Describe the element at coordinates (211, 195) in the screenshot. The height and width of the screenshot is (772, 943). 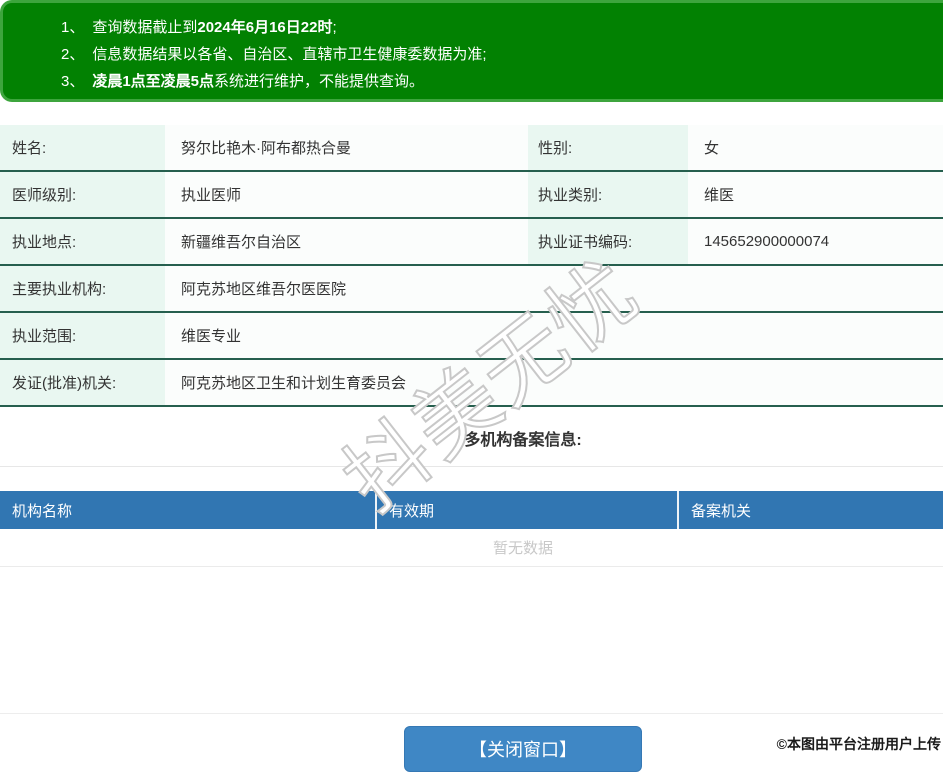
I see `level-value: 执业医师` at that location.